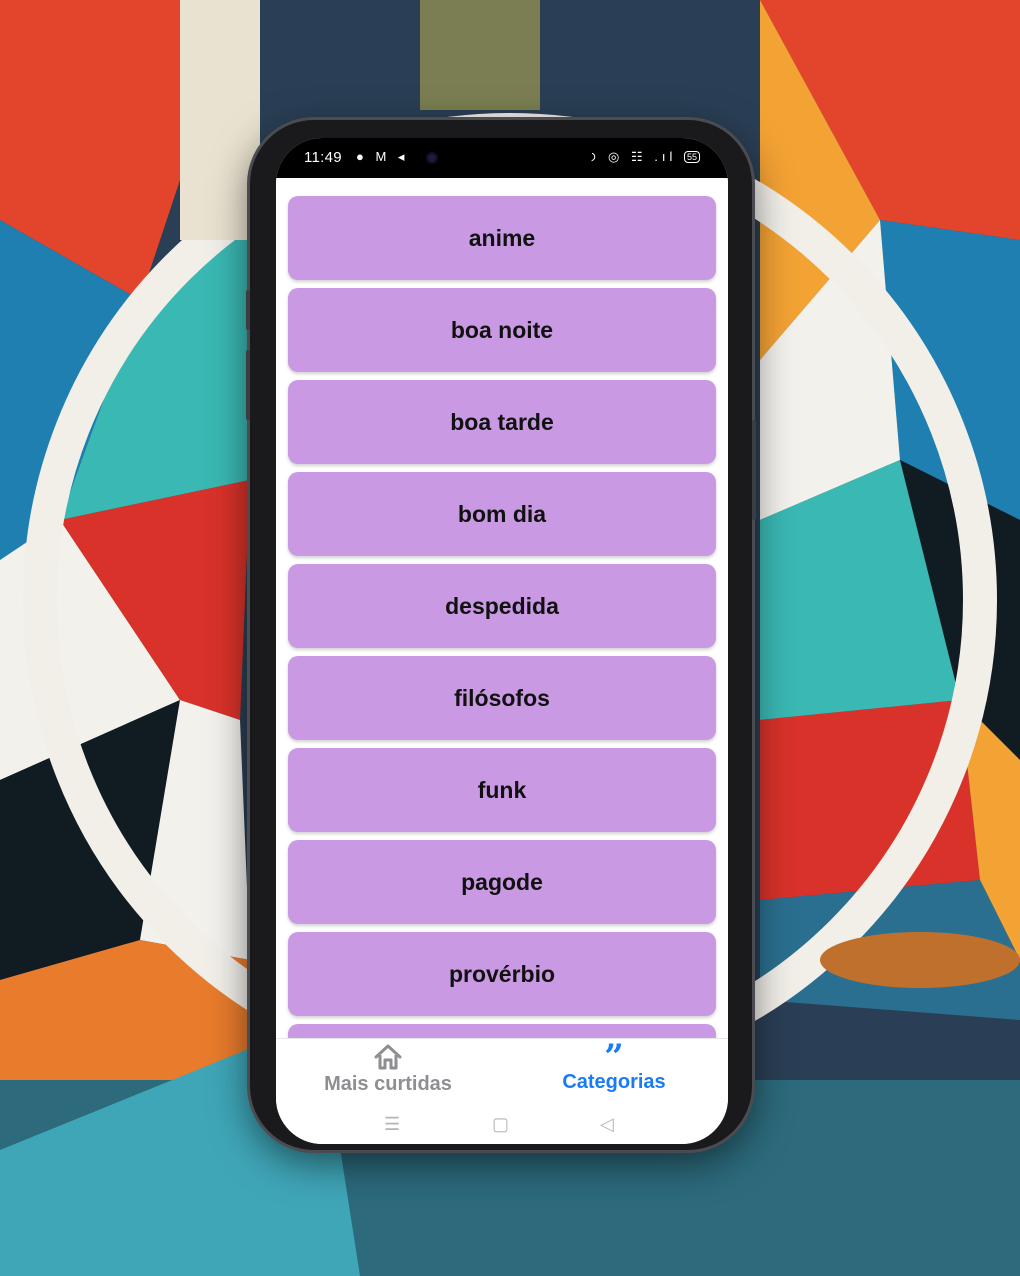 The height and width of the screenshot is (1276, 1020). Describe the element at coordinates (323, 157) in the screenshot. I see `status-time: 11:49` at that location.